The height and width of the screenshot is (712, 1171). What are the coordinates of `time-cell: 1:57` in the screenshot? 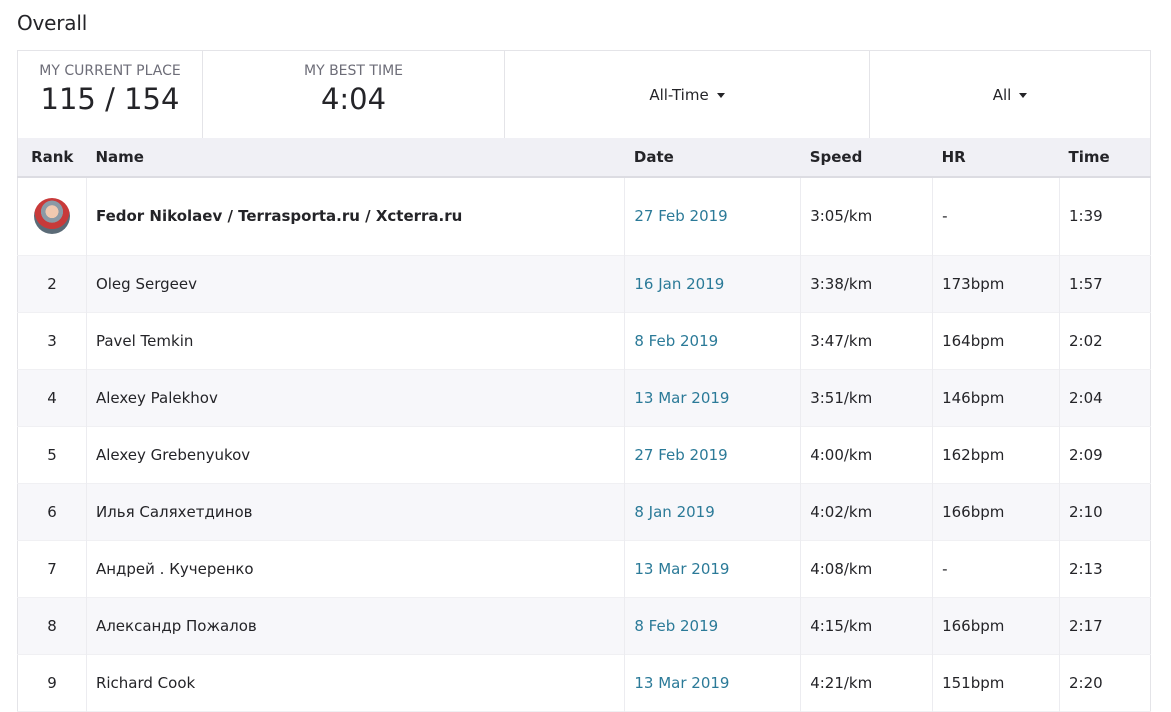 It's located at (1086, 283).